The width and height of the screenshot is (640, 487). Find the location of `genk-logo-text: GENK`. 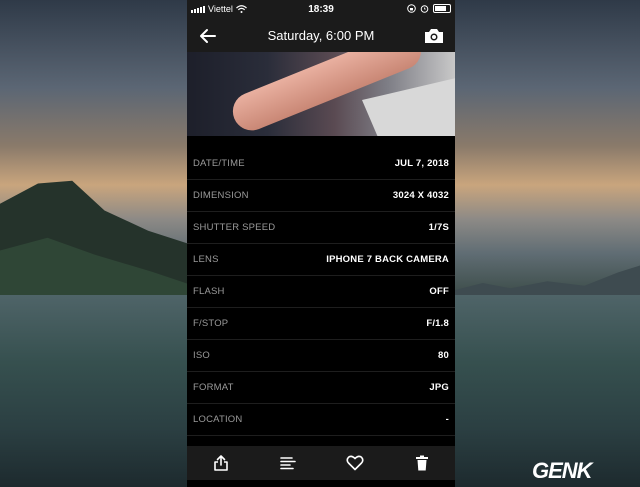

genk-logo-text: GENK is located at coordinates (562, 470).